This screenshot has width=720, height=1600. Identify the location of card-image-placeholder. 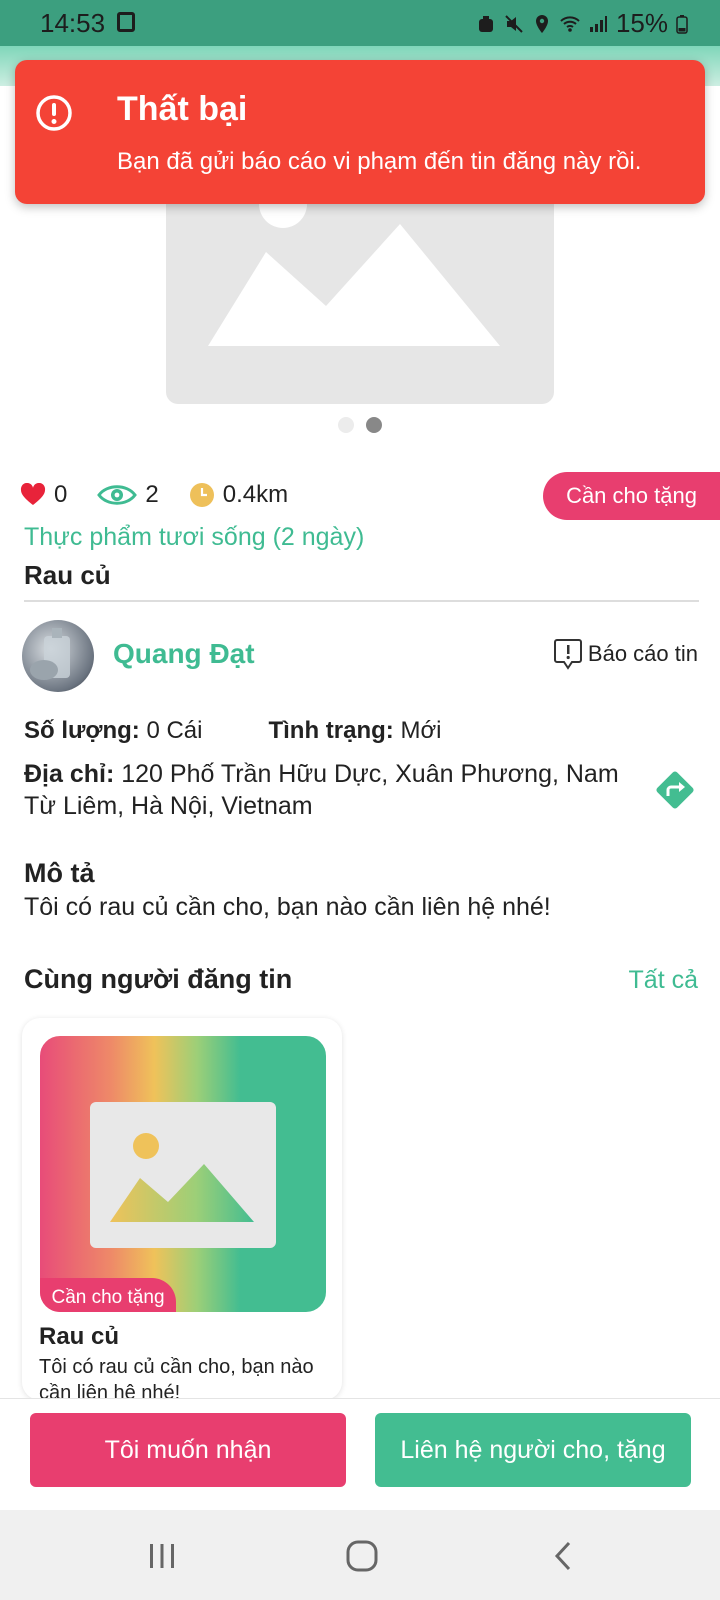
(183, 1175).